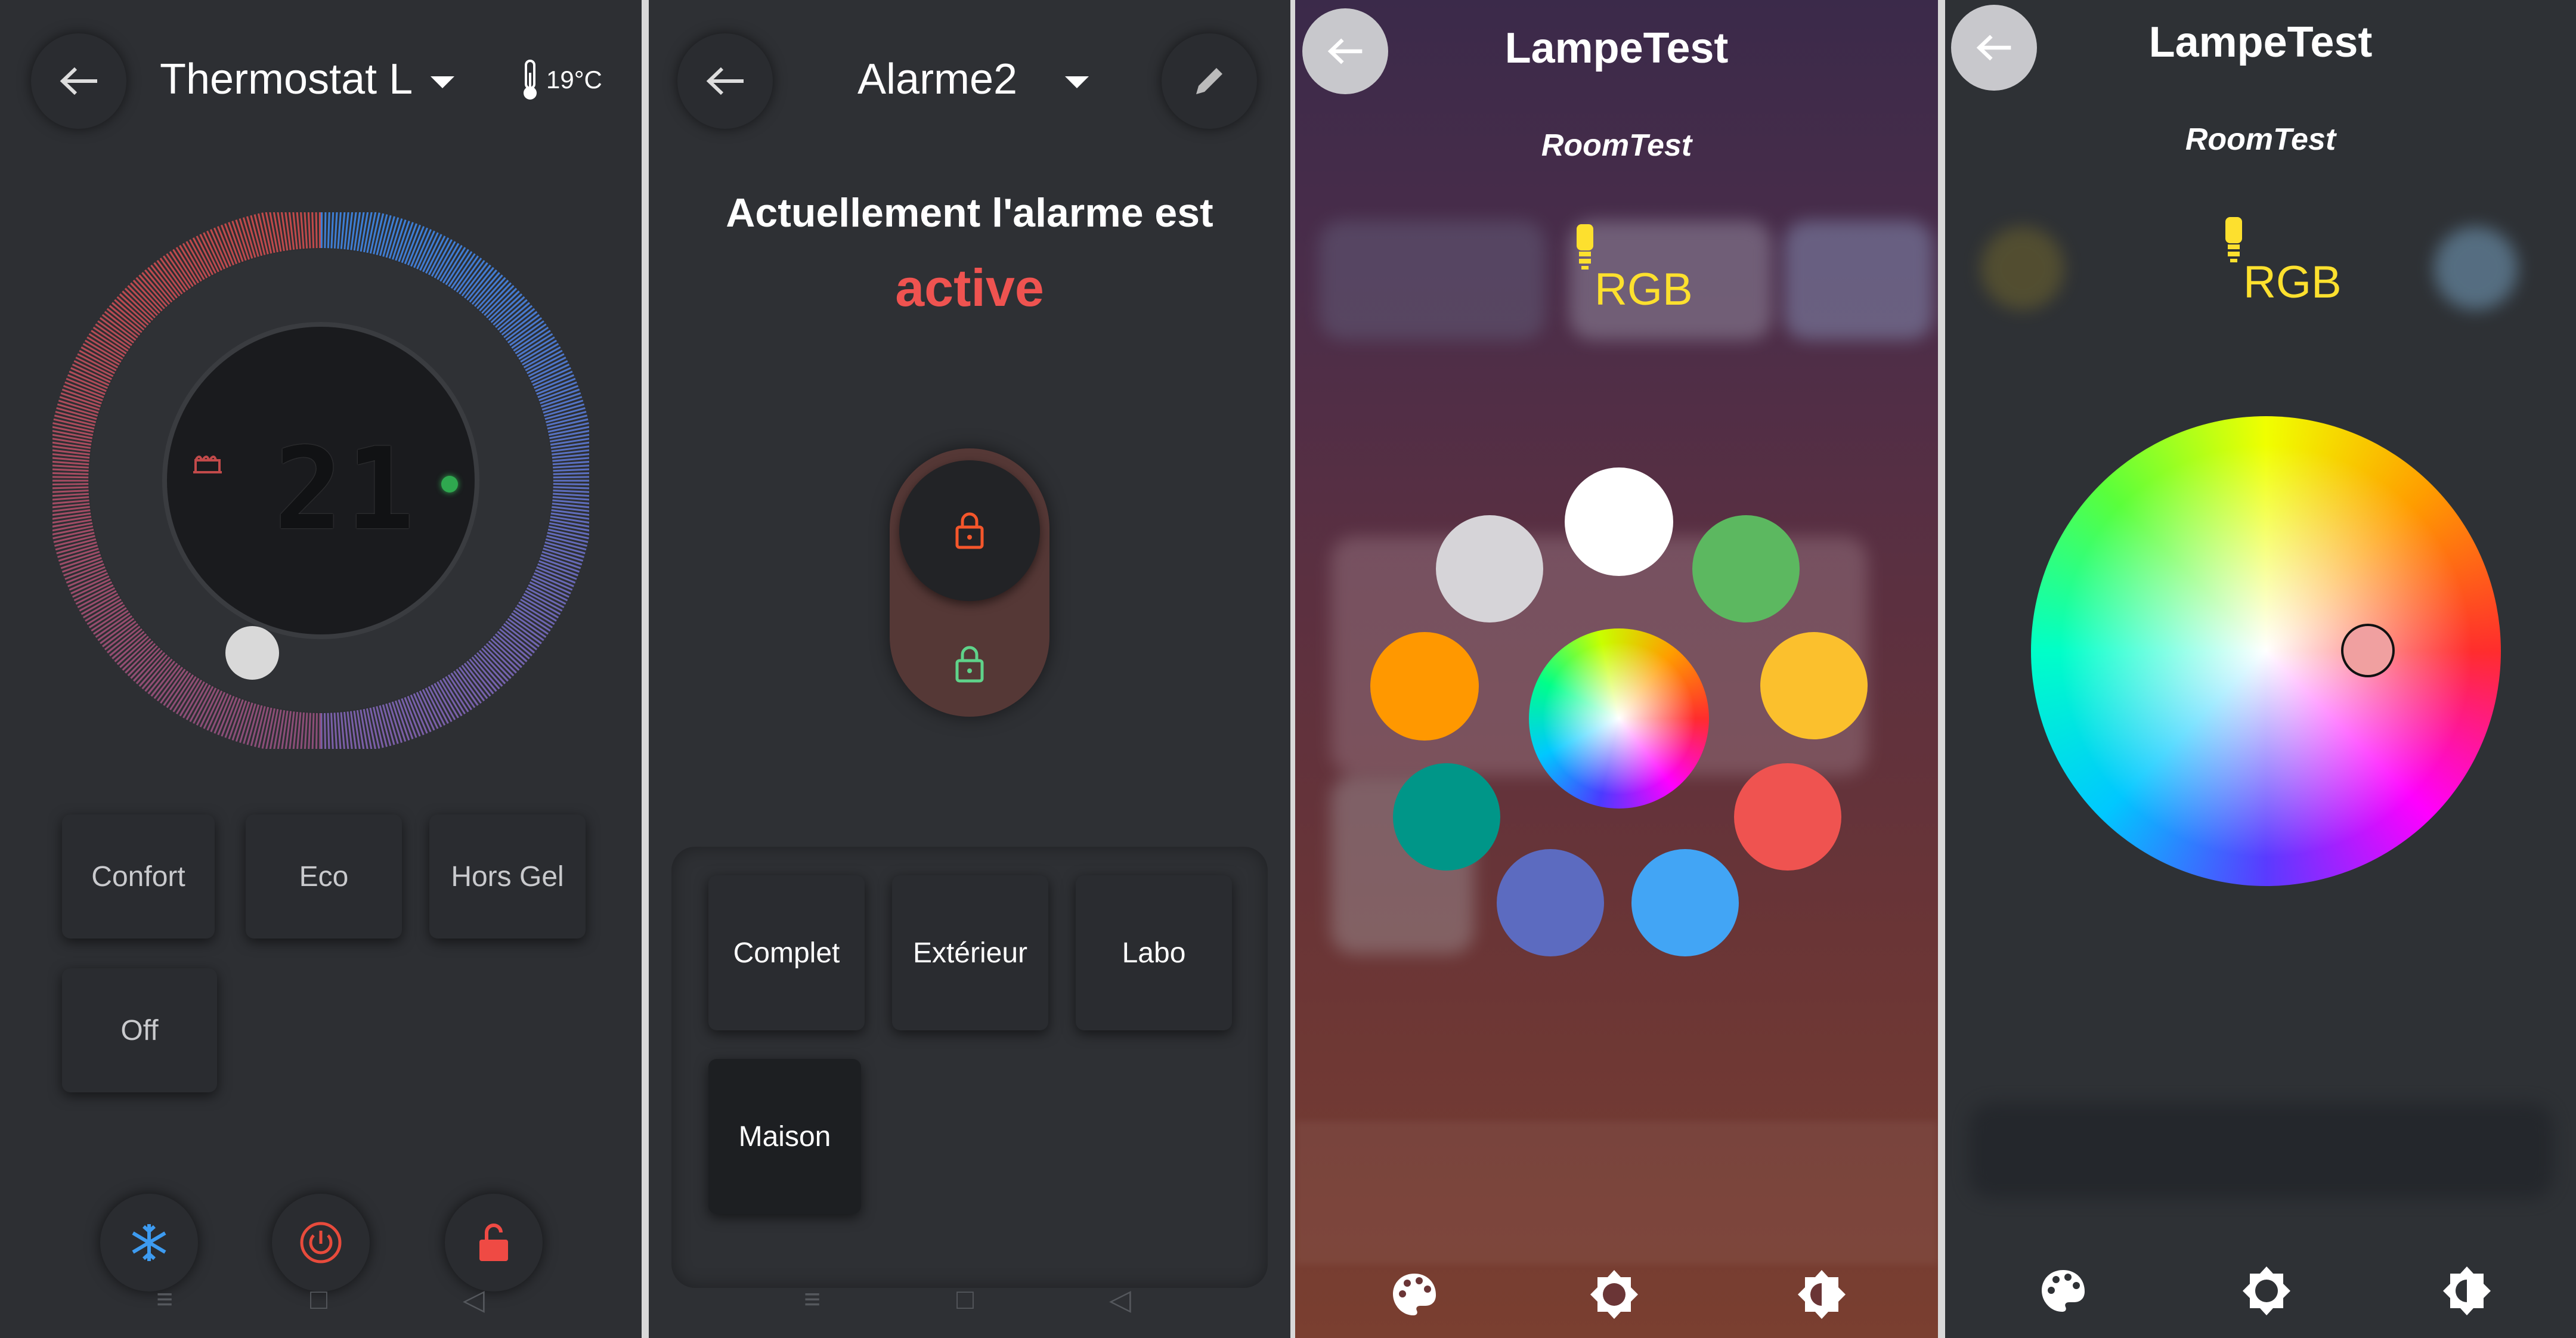 The image size is (2576, 1338). I want to click on alarm-status-value: active, so click(969, 287).